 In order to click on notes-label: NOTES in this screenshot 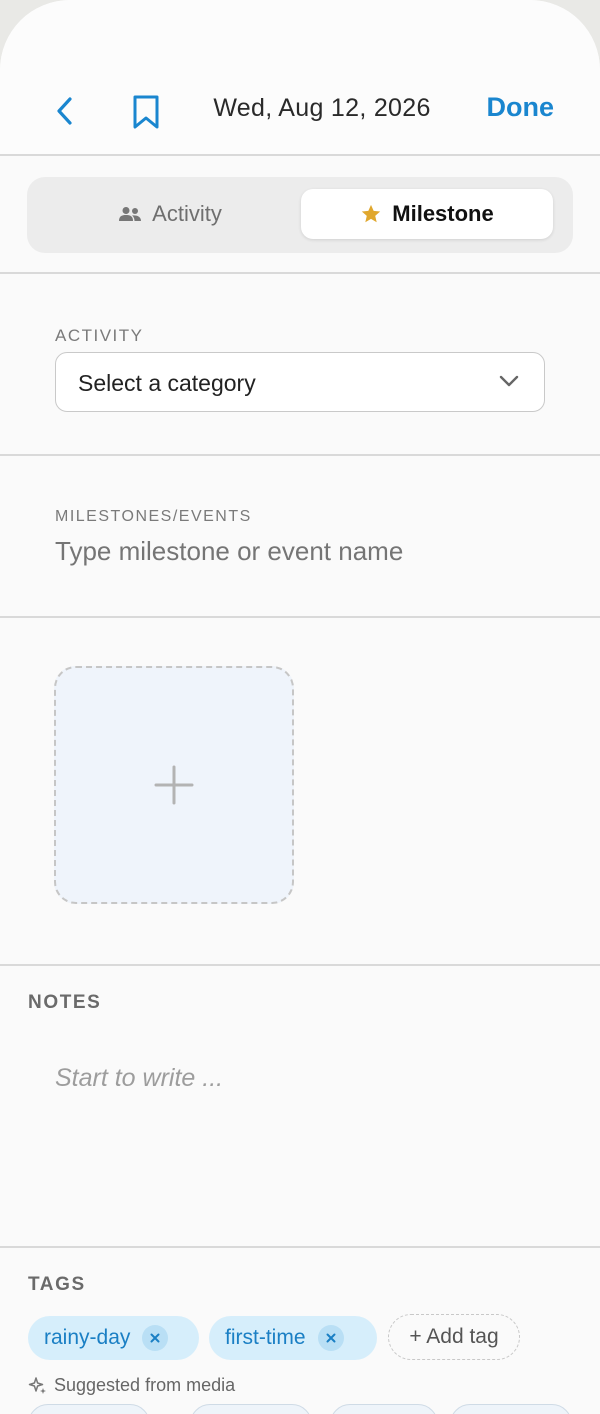, I will do `click(65, 1002)`.